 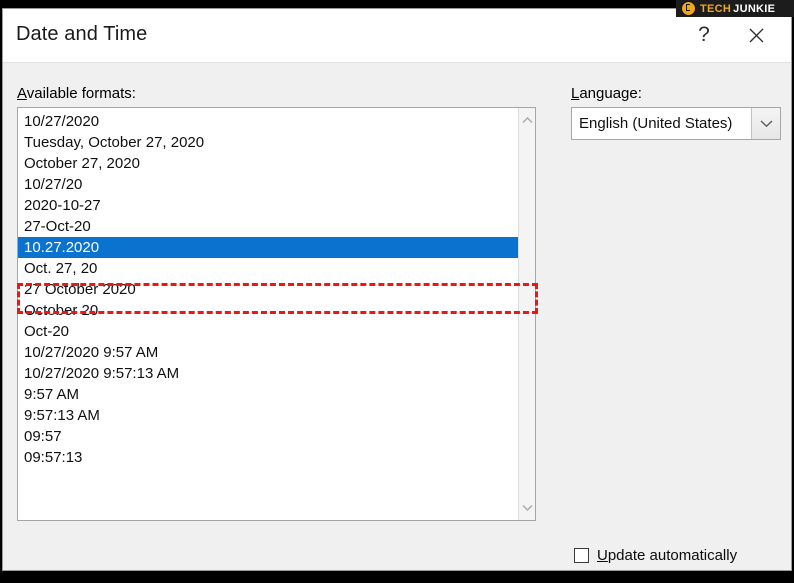 I want to click on language-select: English (United States), so click(x=676, y=123).